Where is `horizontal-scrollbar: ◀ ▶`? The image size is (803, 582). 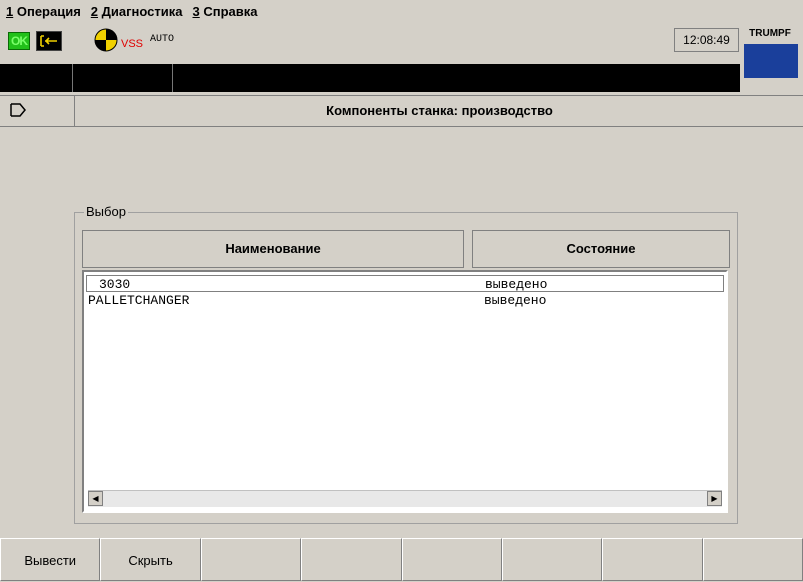 horizontal-scrollbar: ◀ ▶ is located at coordinates (405, 498).